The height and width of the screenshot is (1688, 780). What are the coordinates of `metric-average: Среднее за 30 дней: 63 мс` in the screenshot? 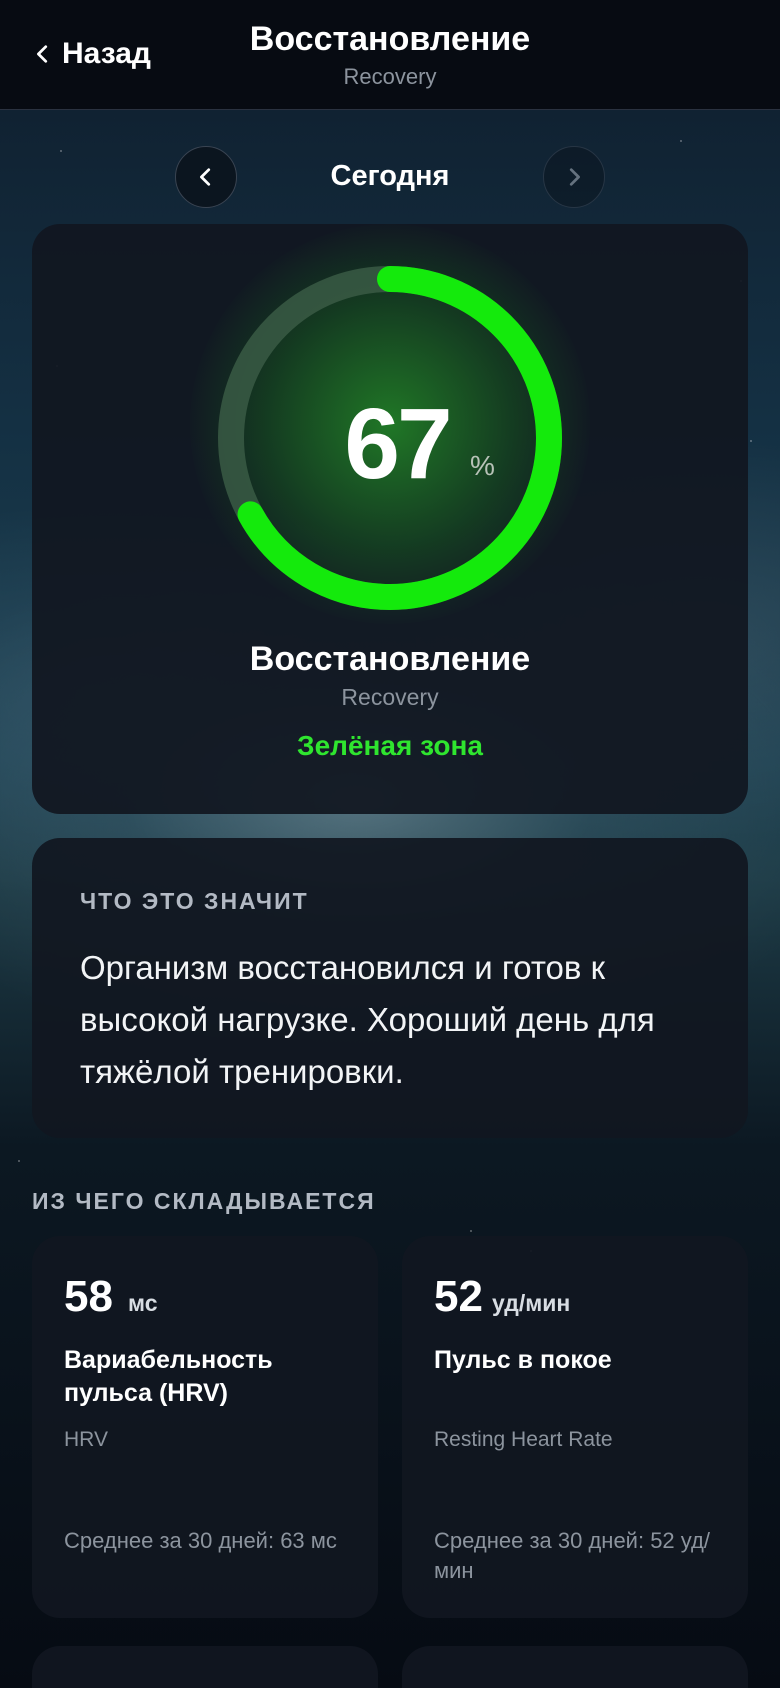 It's located at (200, 1540).